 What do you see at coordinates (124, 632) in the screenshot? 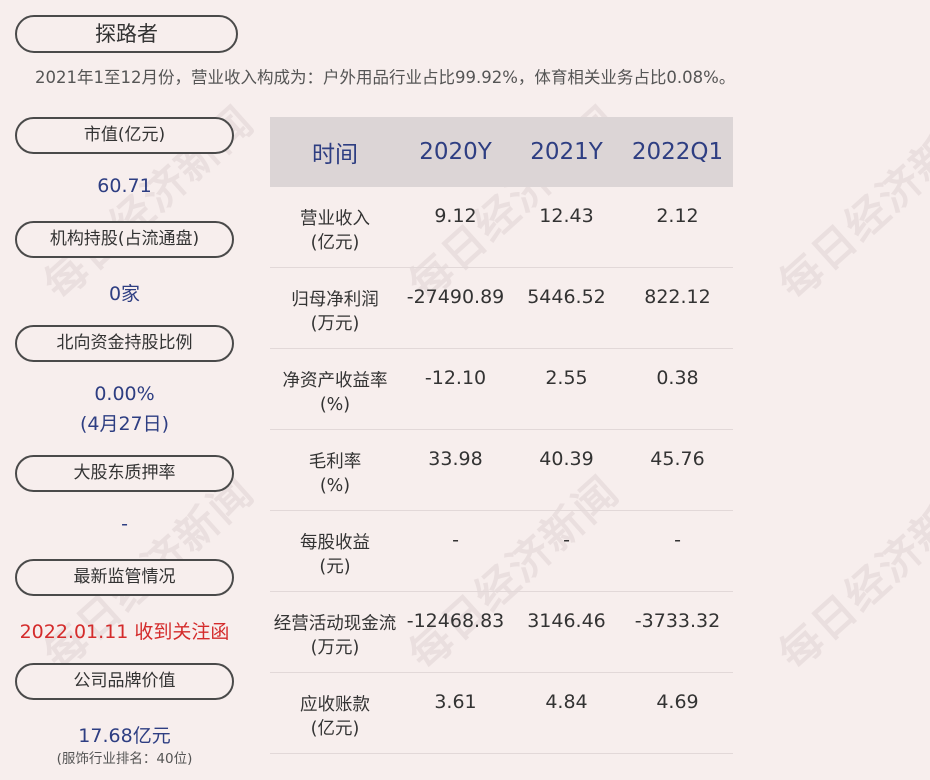
I see `regulation-value: 2022.01.11 收到关注函` at bounding box center [124, 632].